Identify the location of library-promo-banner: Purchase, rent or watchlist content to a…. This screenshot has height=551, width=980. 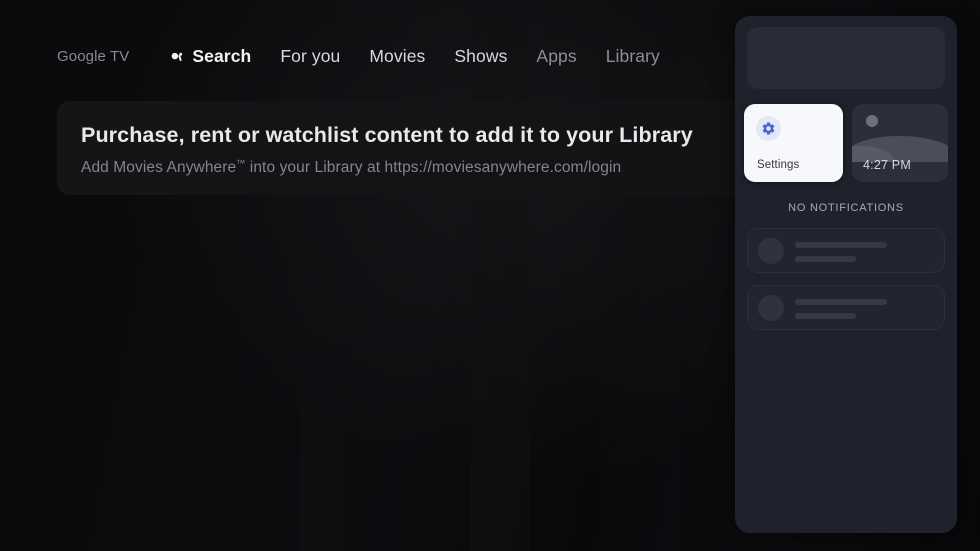
(437, 148).